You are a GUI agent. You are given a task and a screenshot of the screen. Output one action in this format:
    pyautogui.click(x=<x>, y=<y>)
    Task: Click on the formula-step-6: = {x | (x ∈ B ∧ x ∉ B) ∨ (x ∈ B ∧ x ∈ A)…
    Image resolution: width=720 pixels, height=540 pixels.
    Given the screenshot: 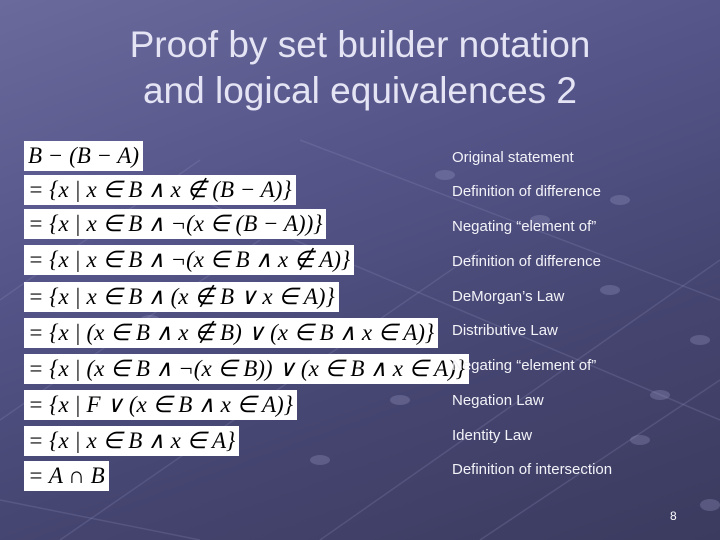 What is the action you would take?
    pyautogui.click(x=231, y=333)
    